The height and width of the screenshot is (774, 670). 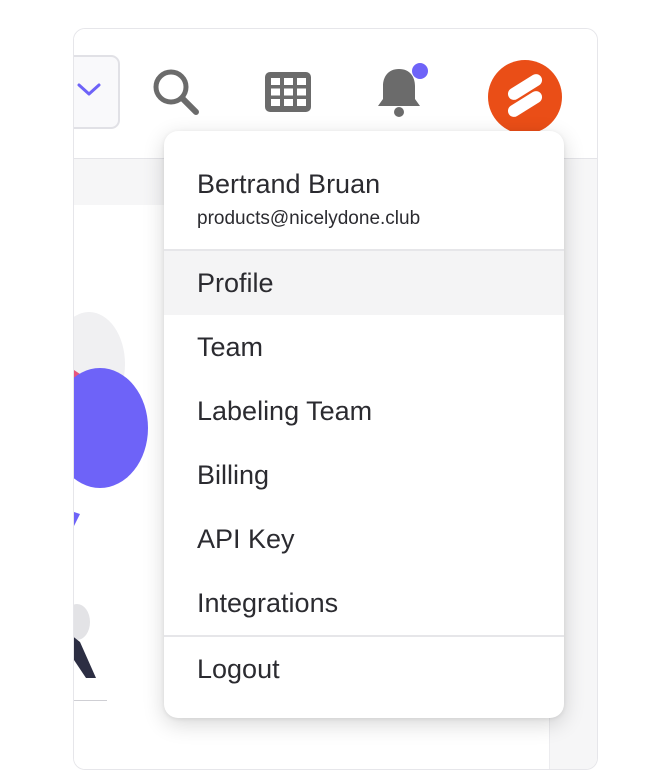 What do you see at coordinates (89, 92) in the screenshot?
I see `chevron-down-icon` at bounding box center [89, 92].